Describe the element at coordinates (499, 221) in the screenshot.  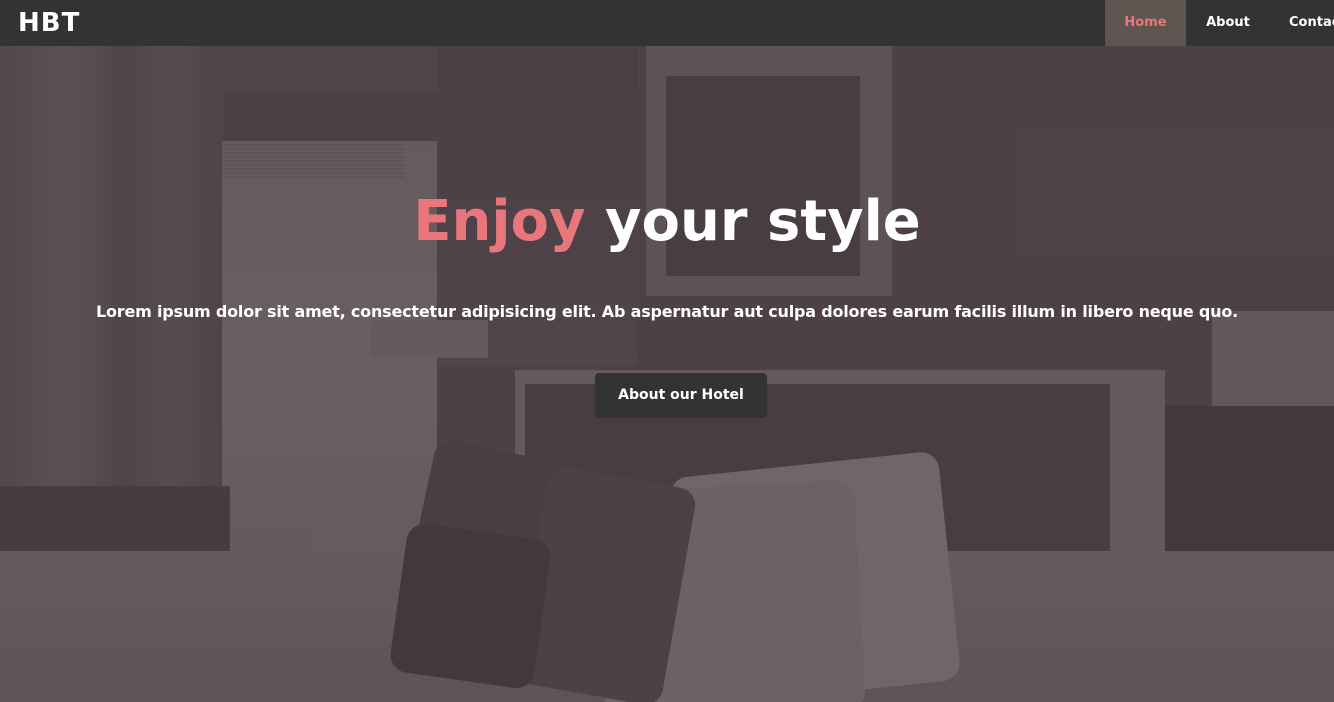
I see `headline-accent: Enjoy` at that location.